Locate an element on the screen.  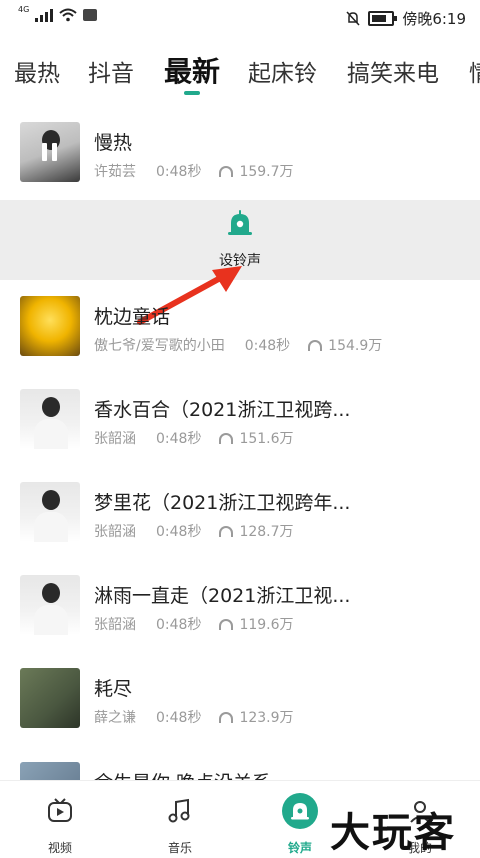
song-item: 梦里花（2021浙江卫视跨年... 张韶涵 0:48秒 128.7万 is located at coordinates (240, 528).